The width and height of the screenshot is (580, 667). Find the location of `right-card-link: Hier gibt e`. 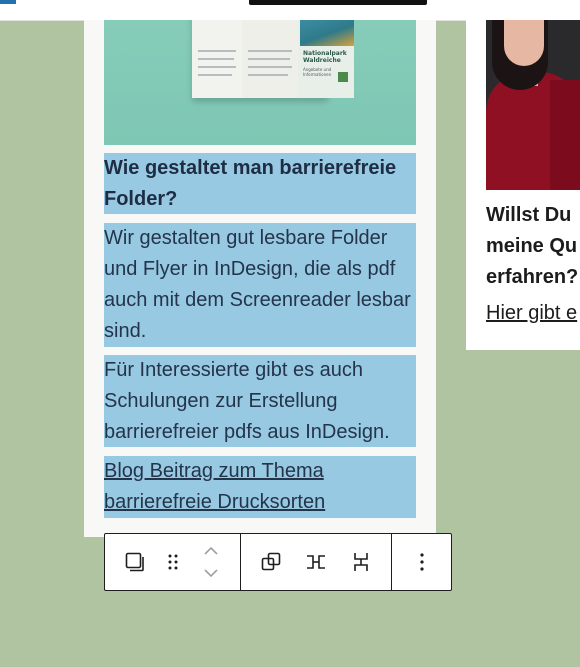

right-card-link: Hier gibt e is located at coordinates (531, 313).